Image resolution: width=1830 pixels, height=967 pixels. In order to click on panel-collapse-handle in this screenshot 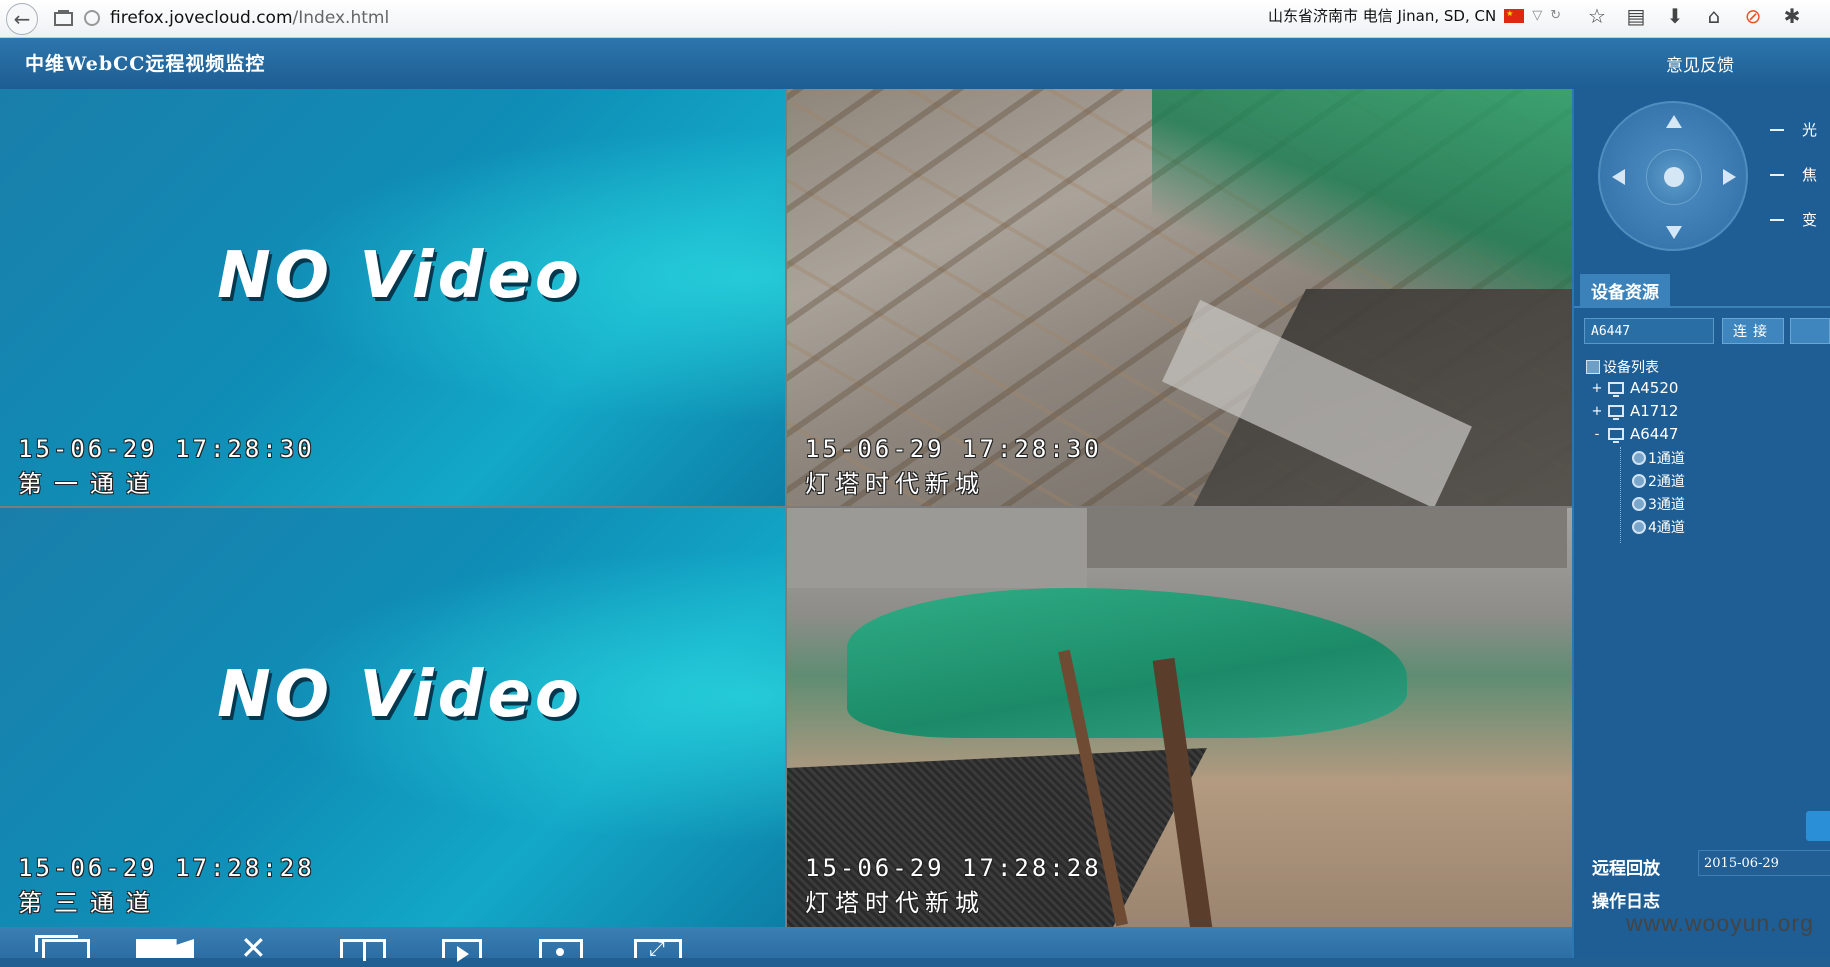, I will do `click(1818, 826)`.